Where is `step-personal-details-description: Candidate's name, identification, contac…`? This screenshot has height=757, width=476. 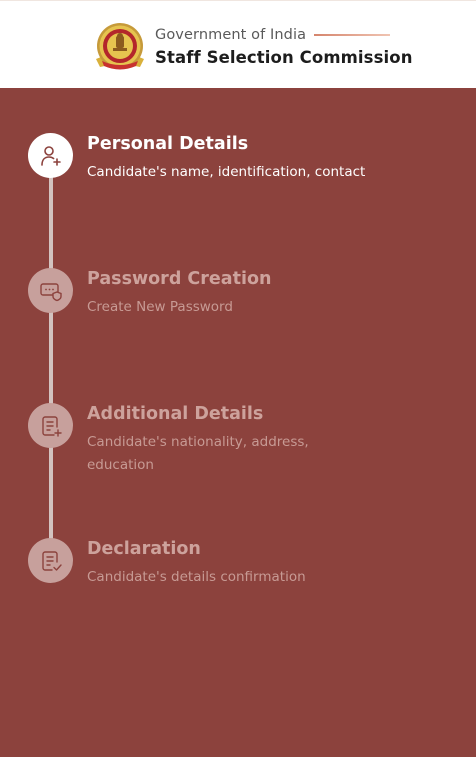 step-personal-details-description: Candidate's name, identification, contac… is located at coordinates (226, 172).